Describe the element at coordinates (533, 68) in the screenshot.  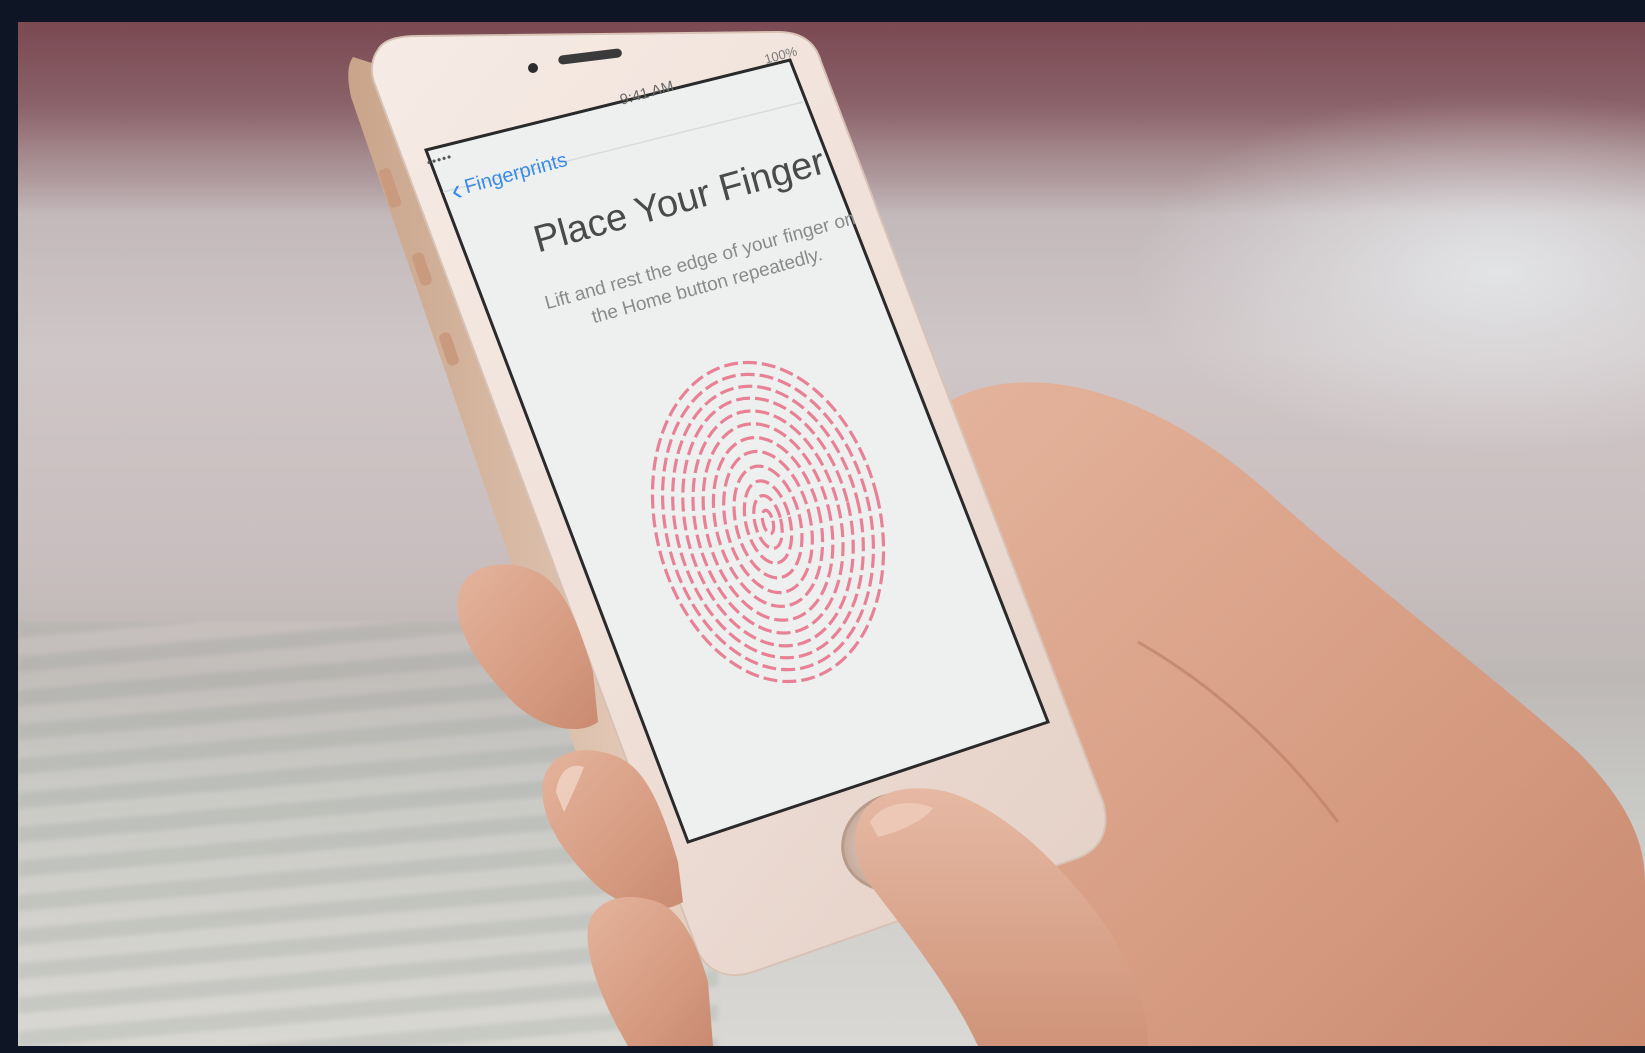
I see `front-camera` at that location.